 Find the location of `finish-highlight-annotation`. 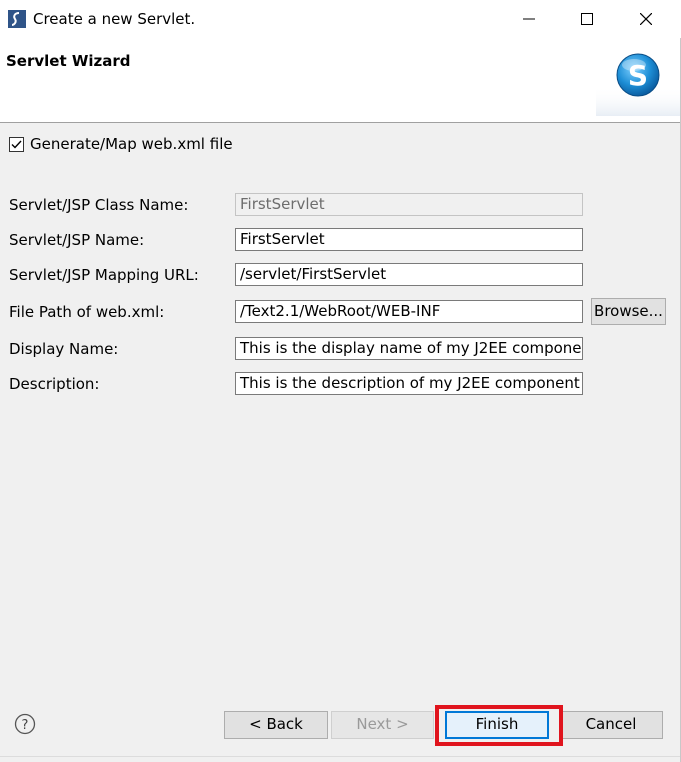

finish-highlight-annotation is located at coordinates (499, 725).